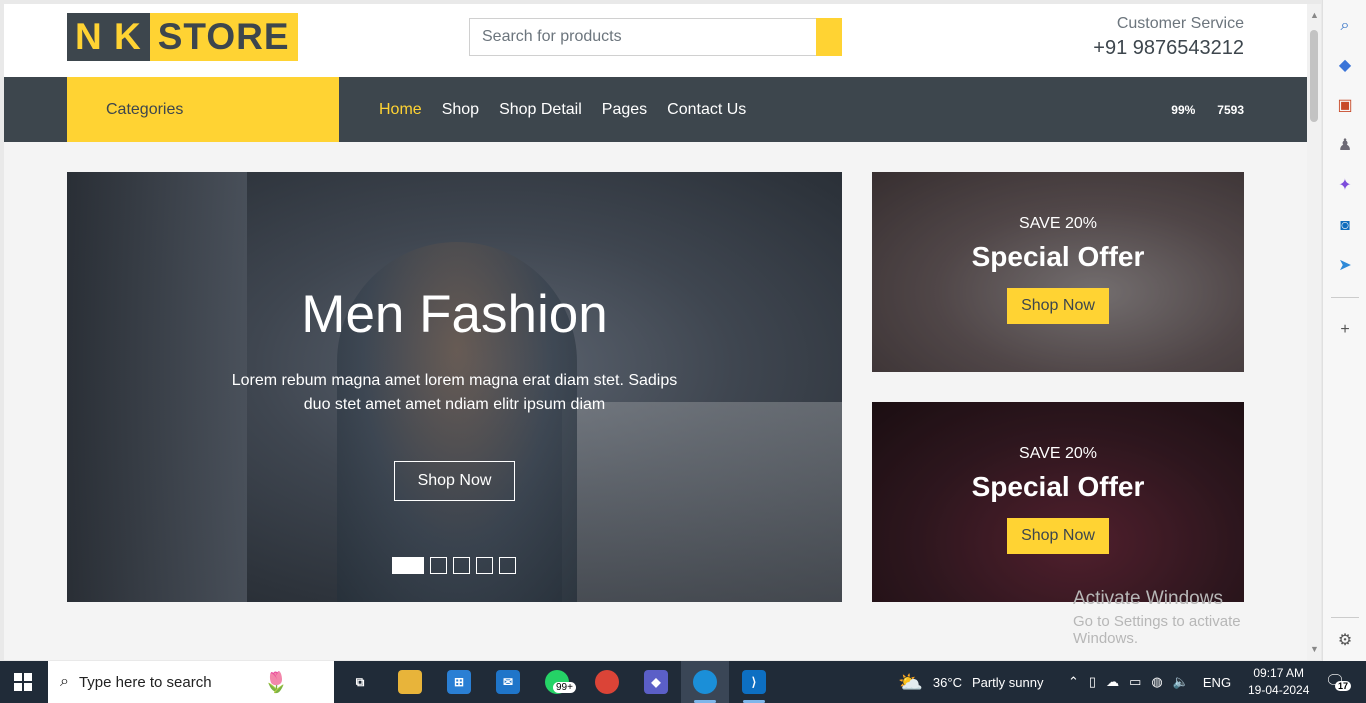 Image resolution: width=1366 pixels, height=703 pixels. Describe the element at coordinates (108, 37) in the screenshot. I see `logo-part-nk: N K` at that location.